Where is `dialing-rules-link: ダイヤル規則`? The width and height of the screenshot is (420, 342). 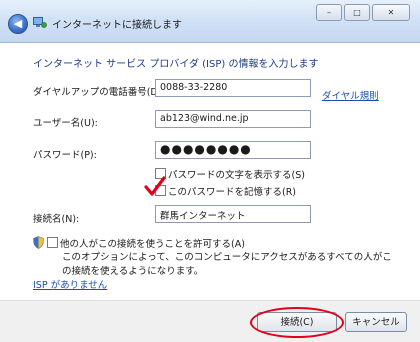 dialing-rules-link: ダイヤル規則 is located at coordinates (350, 95).